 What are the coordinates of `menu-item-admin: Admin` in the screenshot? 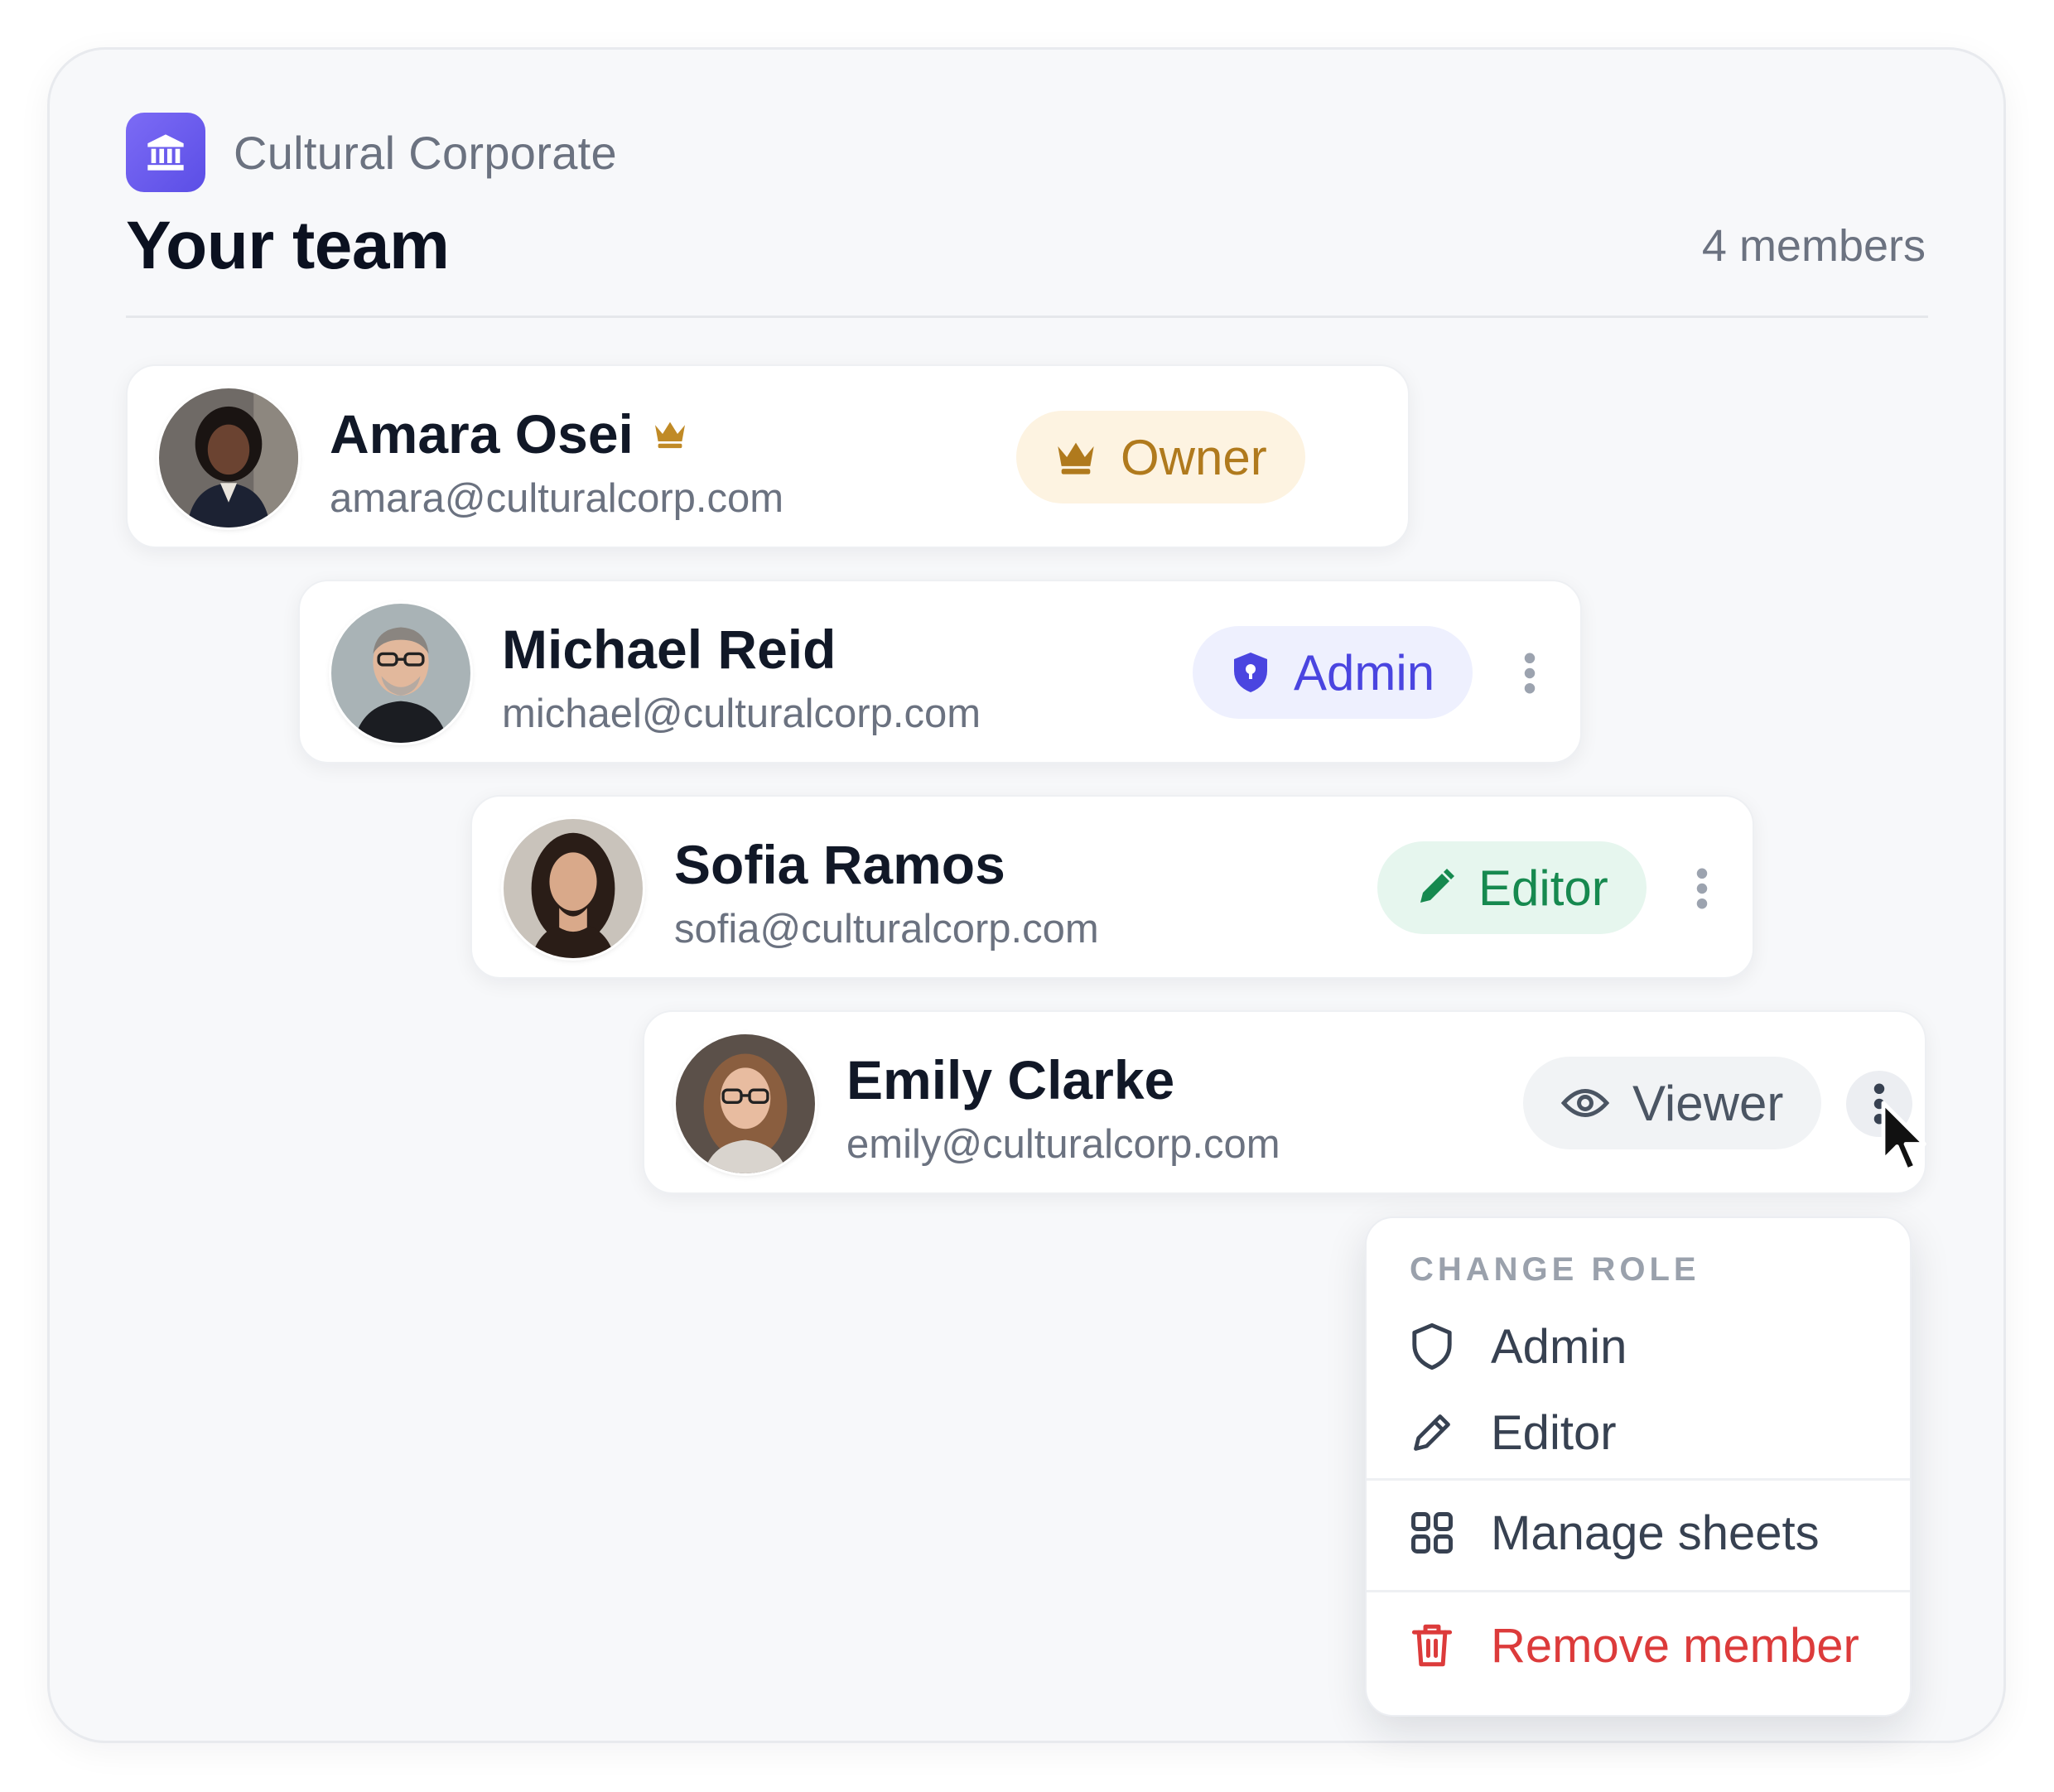 It's located at (1517, 1347).